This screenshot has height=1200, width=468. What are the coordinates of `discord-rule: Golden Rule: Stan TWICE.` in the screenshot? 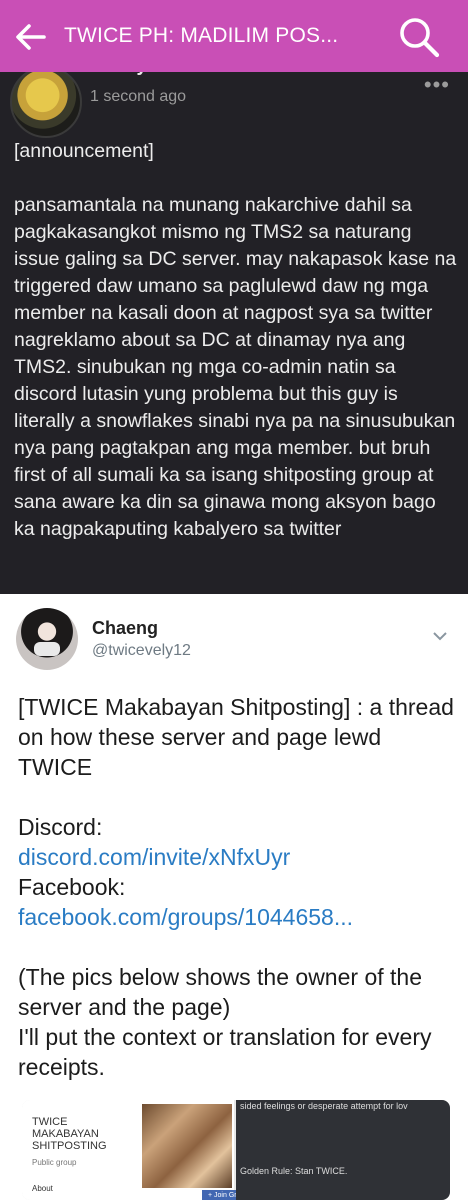 It's located at (294, 1171).